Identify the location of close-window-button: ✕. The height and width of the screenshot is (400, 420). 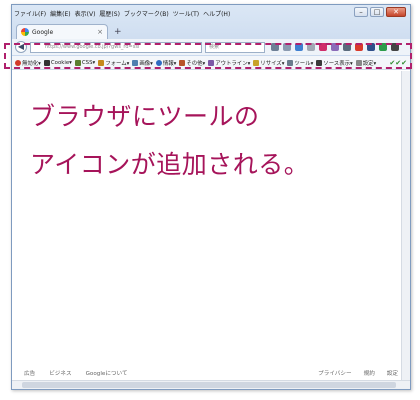
(396, 12).